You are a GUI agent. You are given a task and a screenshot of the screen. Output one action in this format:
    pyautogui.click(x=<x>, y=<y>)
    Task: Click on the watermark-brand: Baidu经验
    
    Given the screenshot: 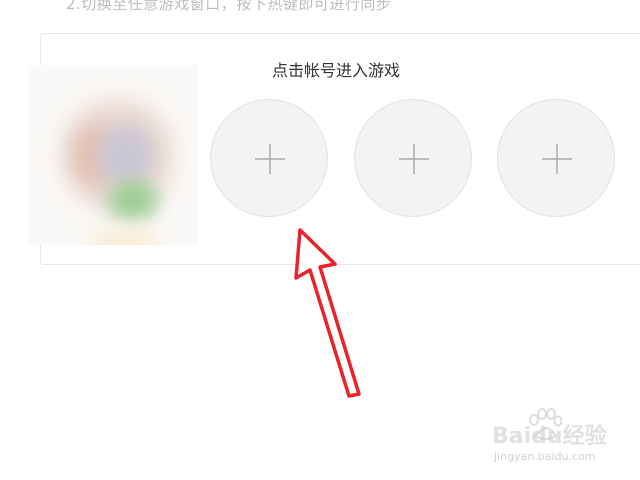 What is the action you would take?
    pyautogui.click(x=549, y=436)
    